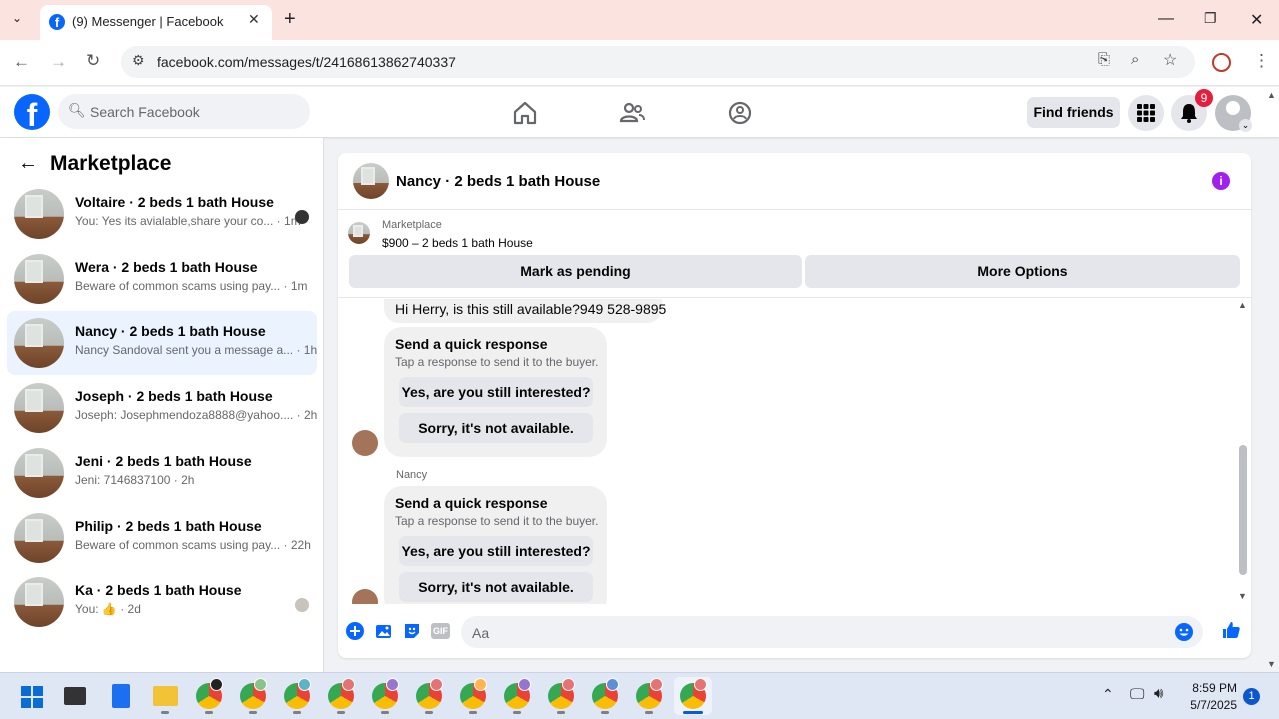 This screenshot has height=719, width=1279. I want to click on facebook-logo-icon: f, so click(32, 113).